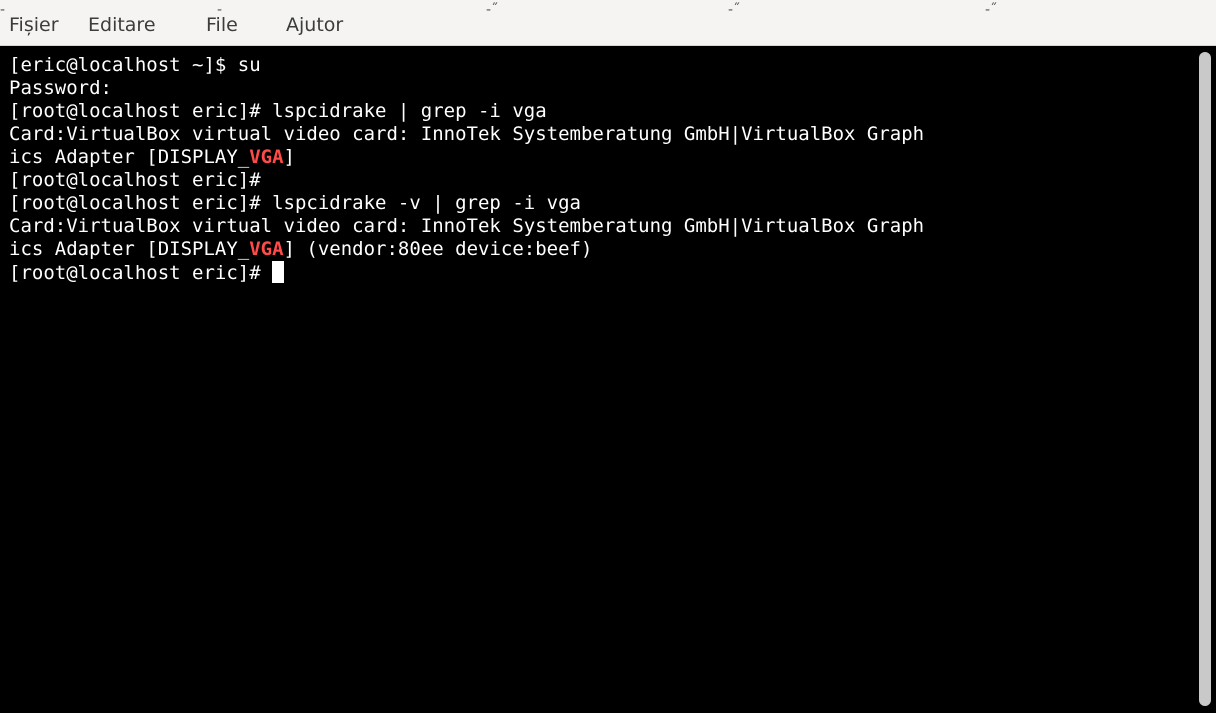  Describe the element at coordinates (608, 23) in the screenshot. I see `menu-bar: - - -˝ -˝ -˝ Fișier Editare File Ajutor` at that location.